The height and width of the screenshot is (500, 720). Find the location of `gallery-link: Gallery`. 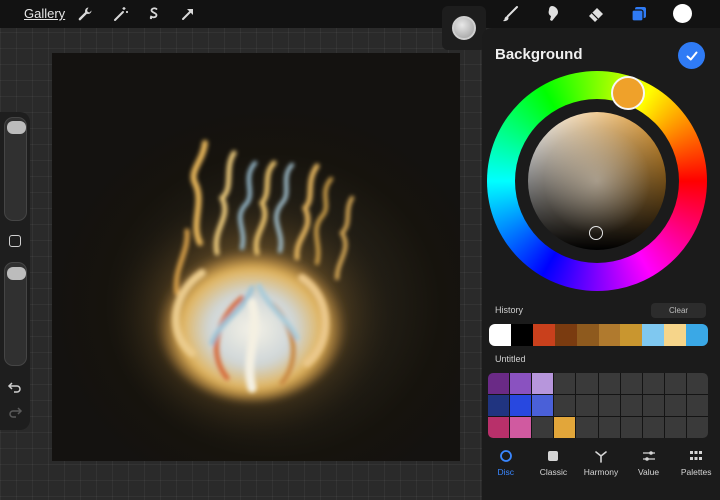

gallery-link: Gallery is located at coordinates (44, 13).